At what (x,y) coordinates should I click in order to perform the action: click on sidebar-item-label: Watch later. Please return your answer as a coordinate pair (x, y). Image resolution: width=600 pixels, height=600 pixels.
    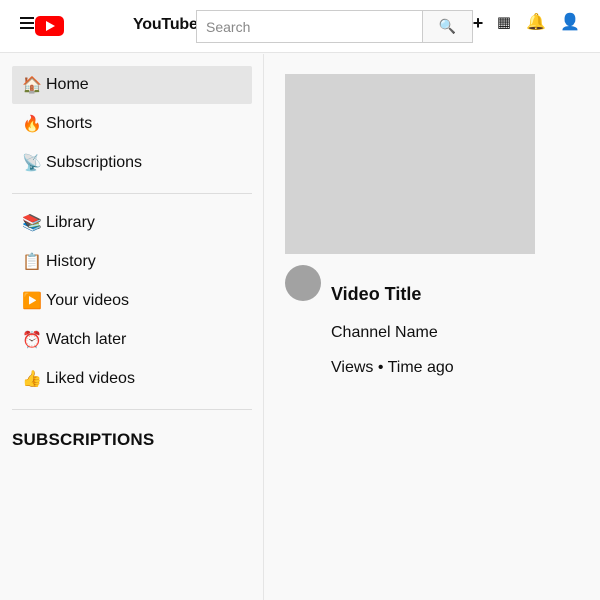
    Looking at the image, I should click on (86, 339).